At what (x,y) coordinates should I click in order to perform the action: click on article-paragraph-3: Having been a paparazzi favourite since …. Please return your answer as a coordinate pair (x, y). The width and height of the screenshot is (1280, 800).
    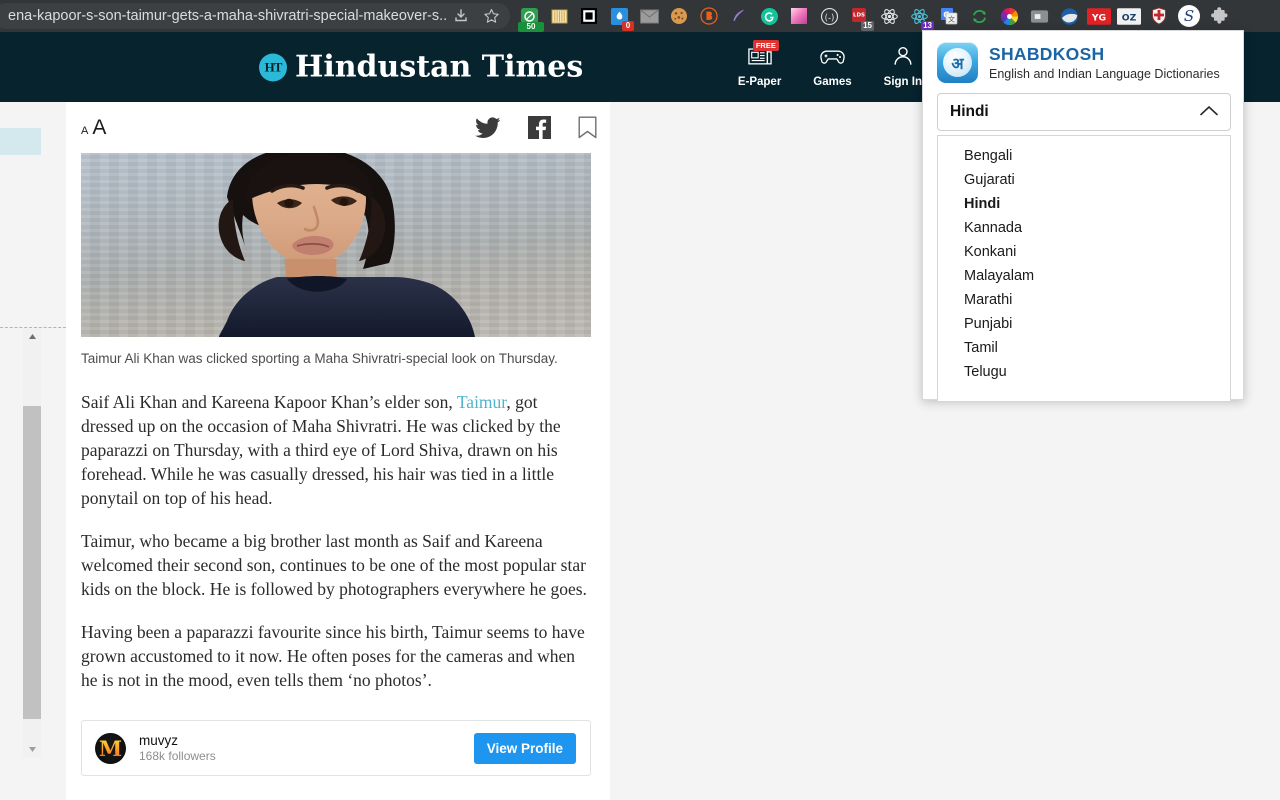
    Looking at the image, I should click on (333, 656).